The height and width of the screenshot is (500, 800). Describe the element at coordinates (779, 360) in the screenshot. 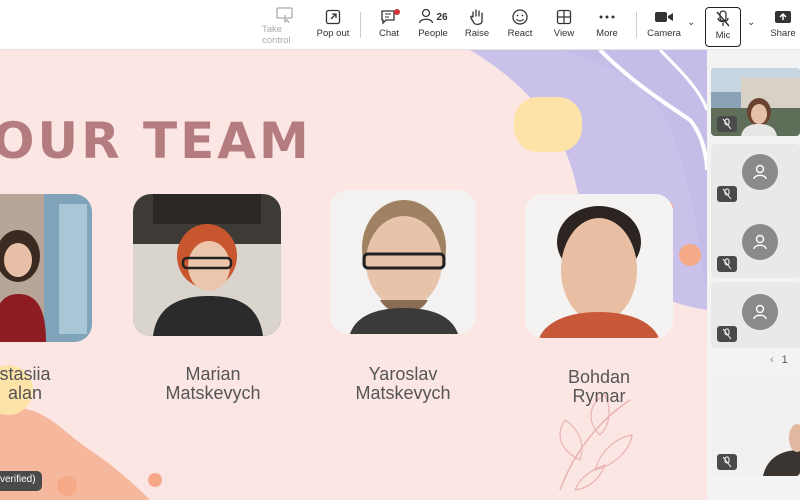

I see `participant-pager: ‹ 1` at that location.